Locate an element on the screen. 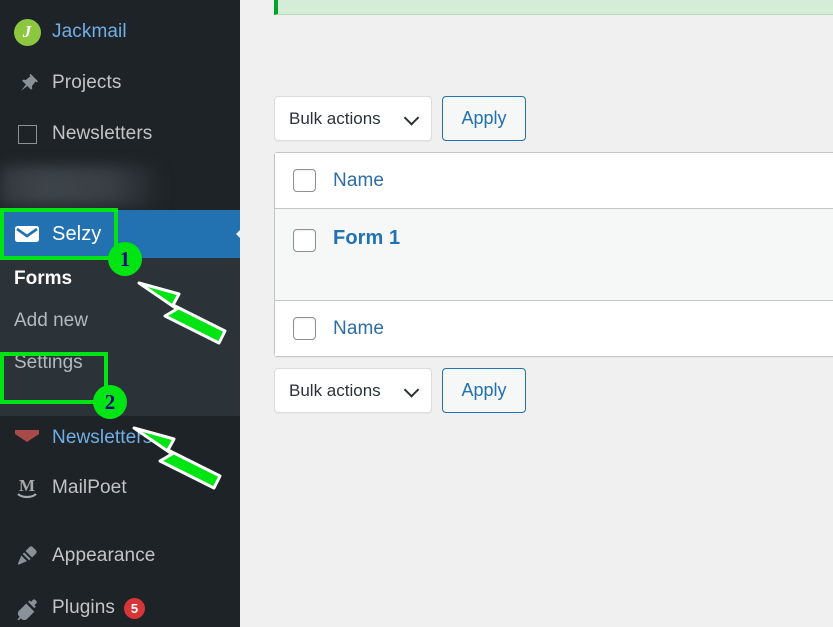 This screenshot has height=627, width=833. sidebar-item-label: Selzy is located at coordinates (77, 233).